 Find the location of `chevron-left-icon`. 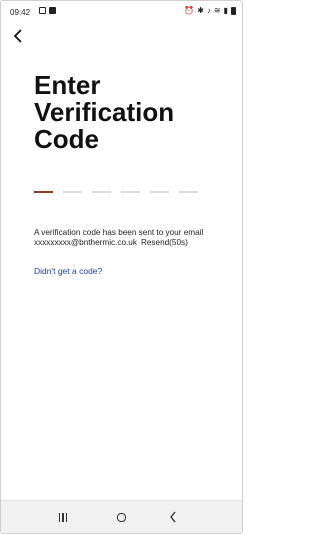

chevron-left-icon is located at coordinates (17, 36).